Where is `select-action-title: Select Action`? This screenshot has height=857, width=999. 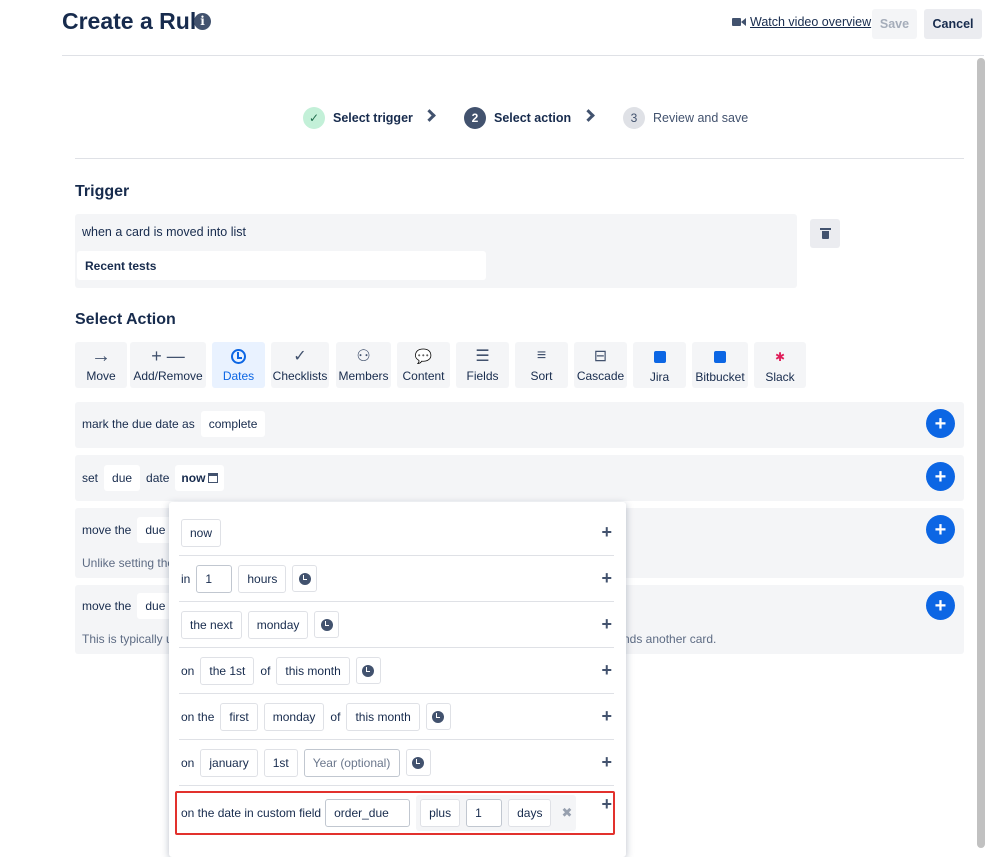
select-action-title: Select Action is located at coordinates (125, 319).